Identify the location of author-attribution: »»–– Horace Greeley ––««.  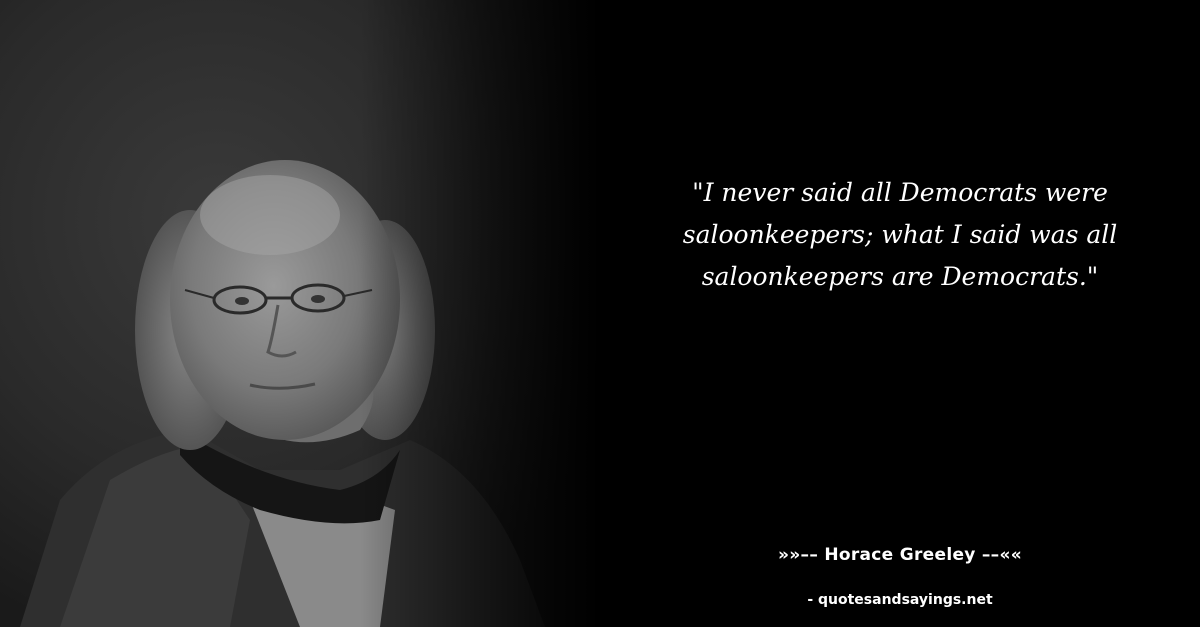
(900, 555).